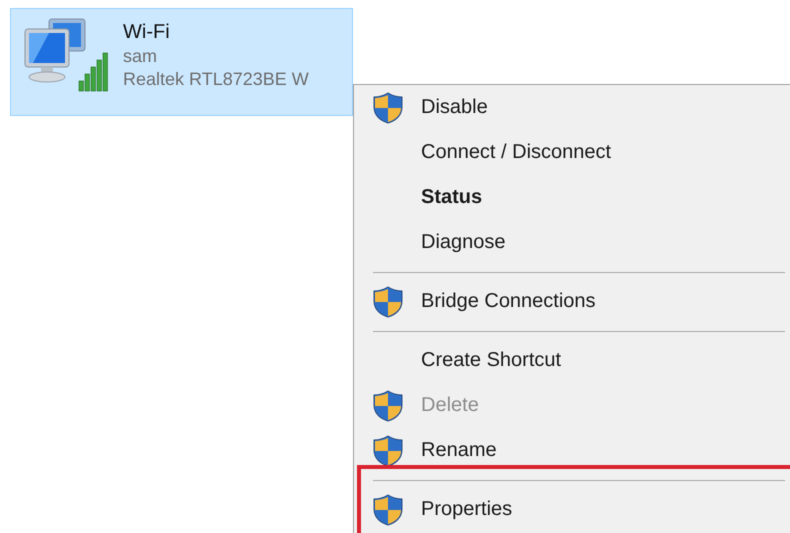 The width and height of the screenshot is (790, 533). Describe the element at coordinates (572, 107) in the screenshot. I see `menu-item: Disable` at that location.